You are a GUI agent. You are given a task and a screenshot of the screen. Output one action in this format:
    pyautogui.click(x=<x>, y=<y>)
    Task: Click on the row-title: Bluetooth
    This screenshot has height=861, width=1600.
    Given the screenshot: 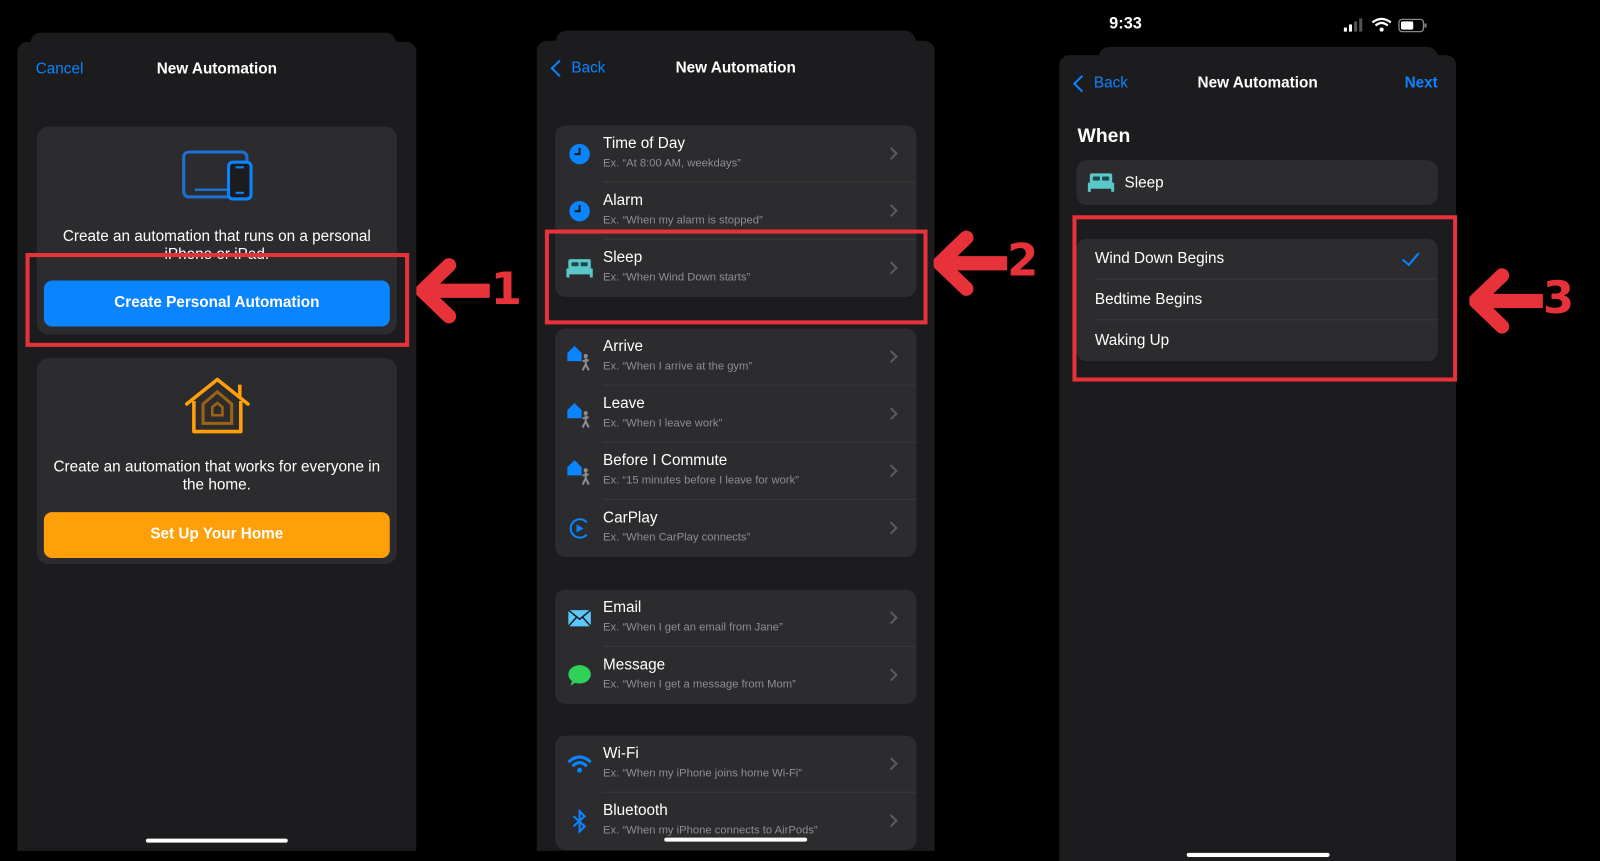 What is the action you would take?
    pyautogui.click(x=635, y=810)
    